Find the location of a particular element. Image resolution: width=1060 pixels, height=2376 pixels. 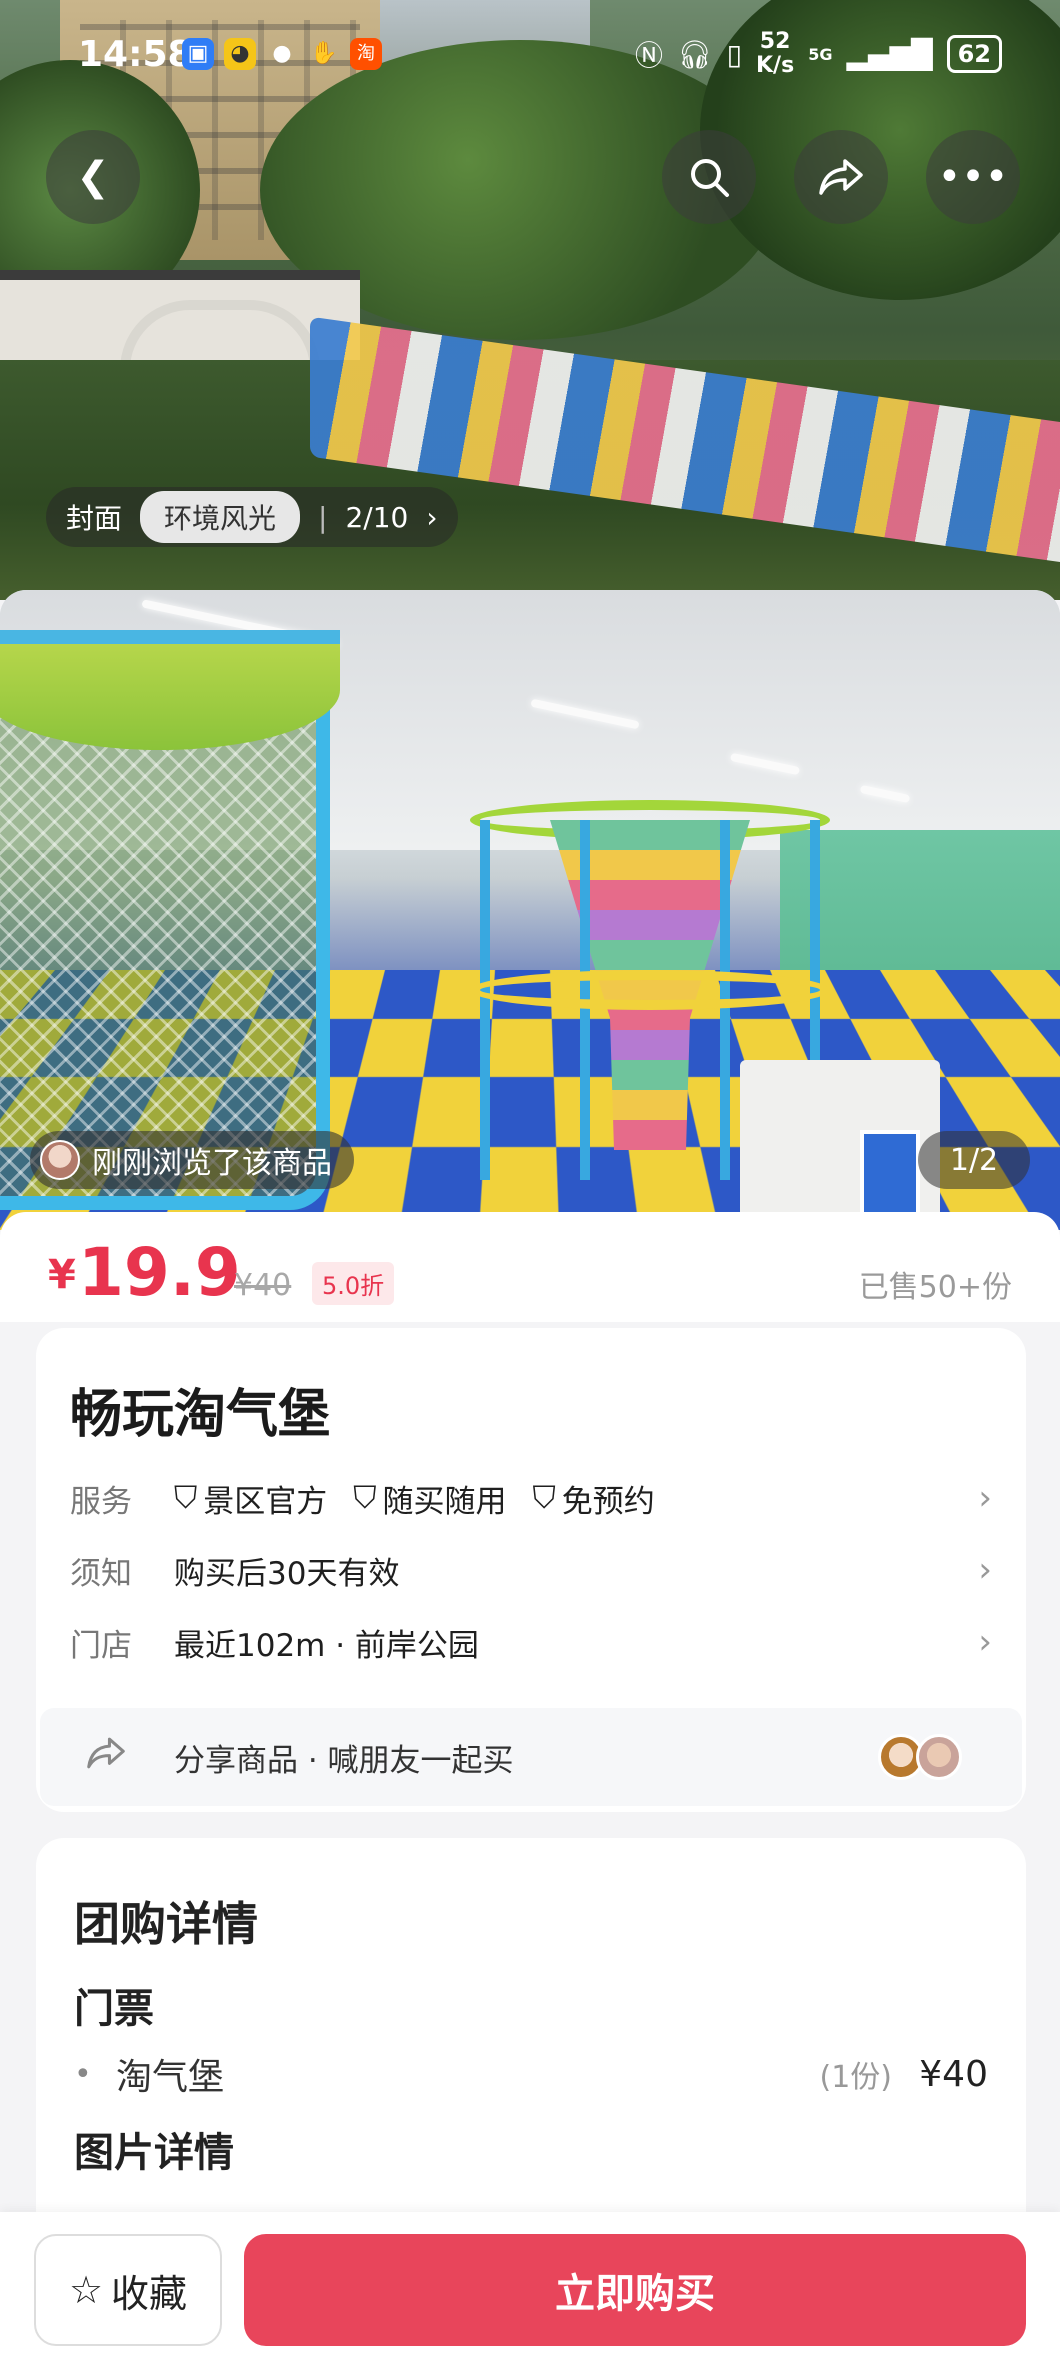

service-tag: ⛉景区官方 is located at coordinates (250, 1498).